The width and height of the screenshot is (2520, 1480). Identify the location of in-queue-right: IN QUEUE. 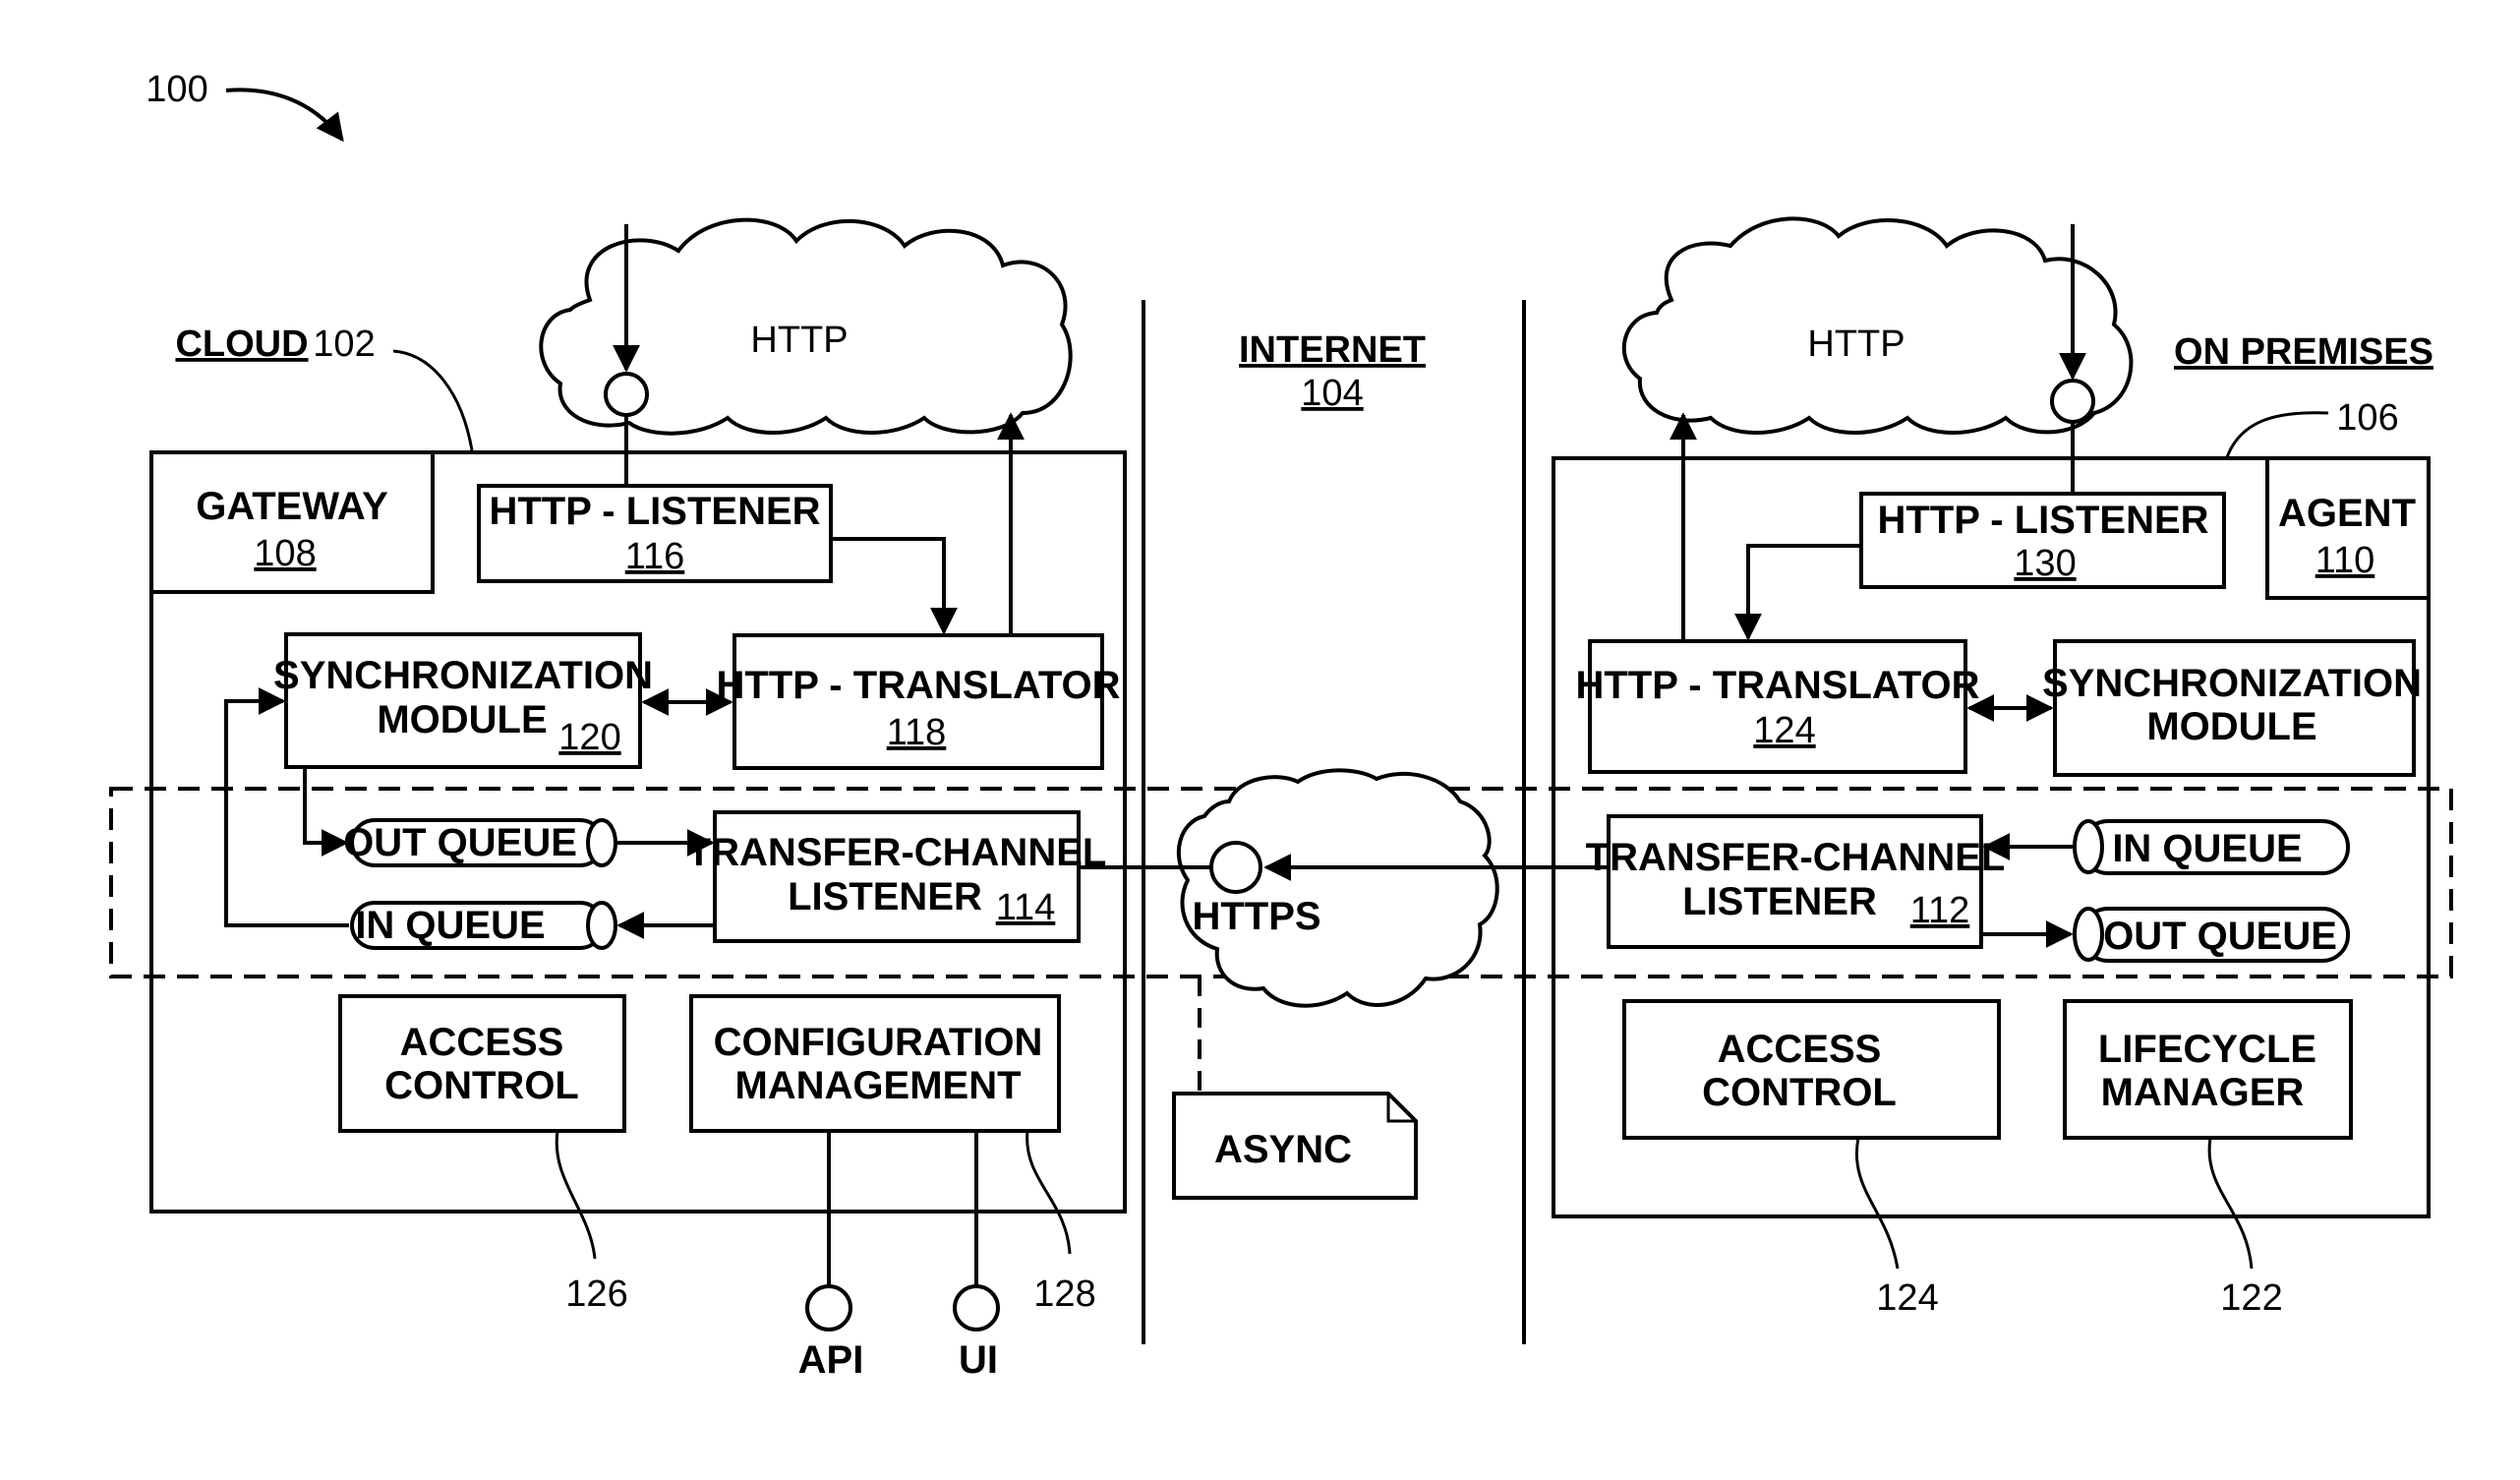
(2211, 847).